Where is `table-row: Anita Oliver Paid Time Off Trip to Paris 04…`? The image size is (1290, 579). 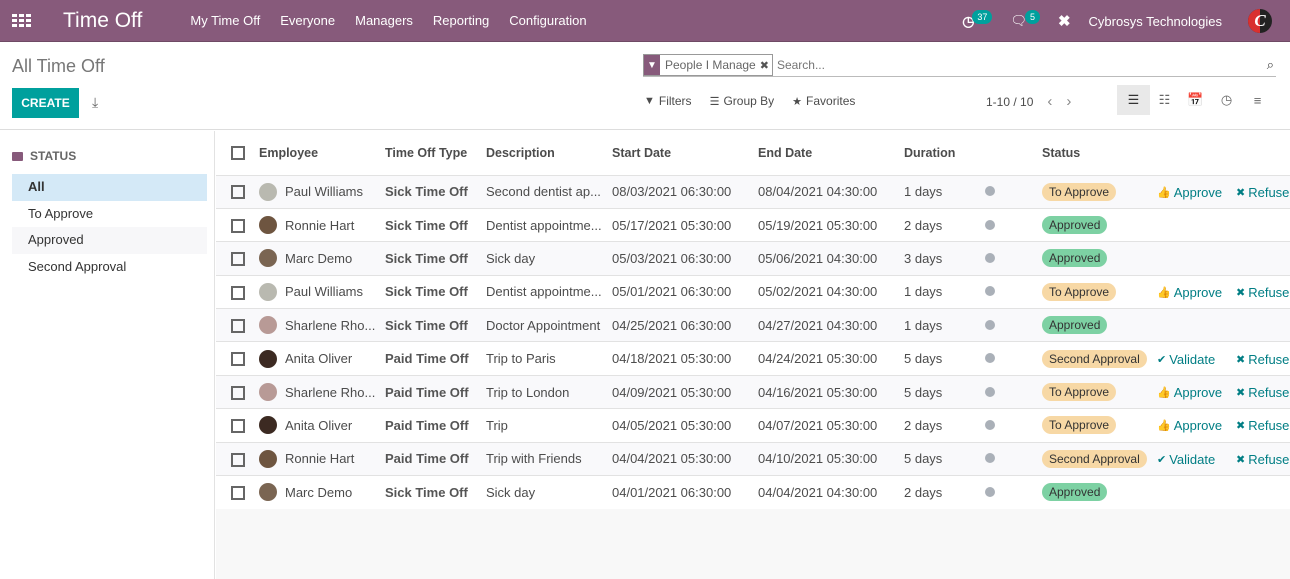 table-row: Anita Oliver Paid Time Off Trip to Paris 04… is located at coordinates (753, 358).